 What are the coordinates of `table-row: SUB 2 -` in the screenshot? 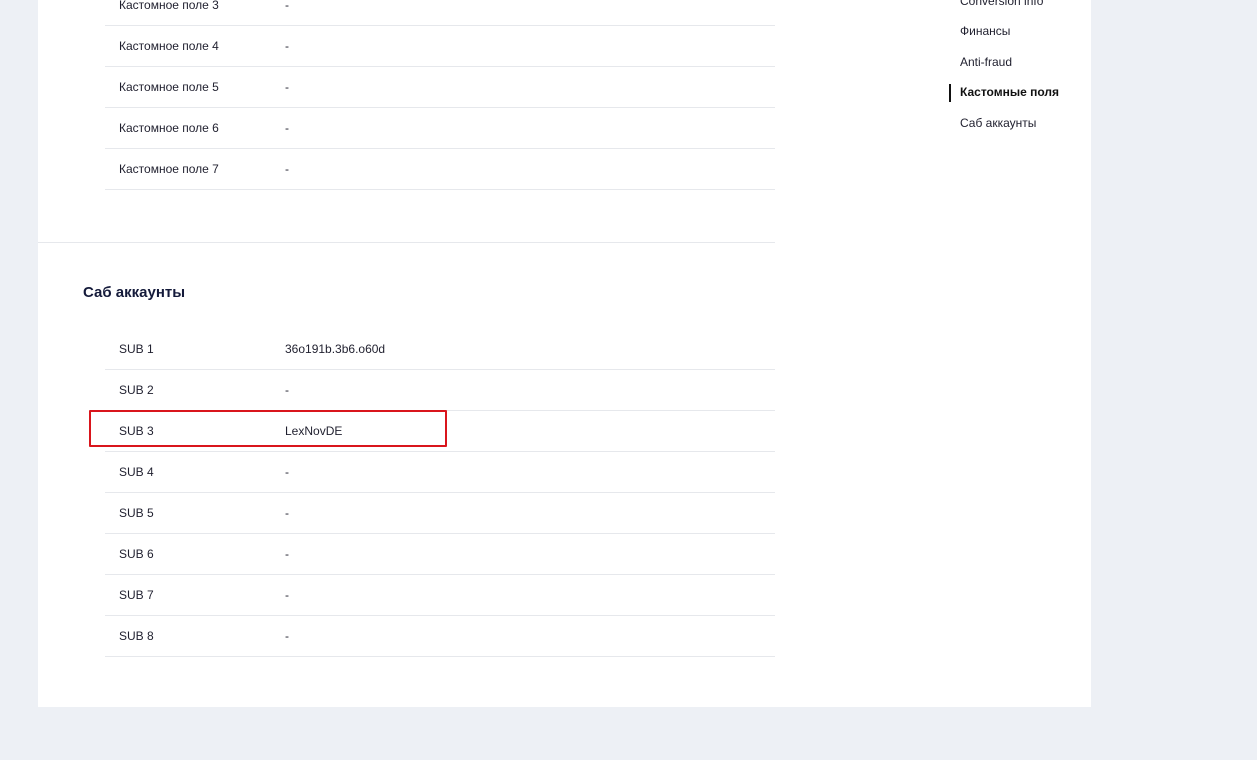 It's located at (440, 390).